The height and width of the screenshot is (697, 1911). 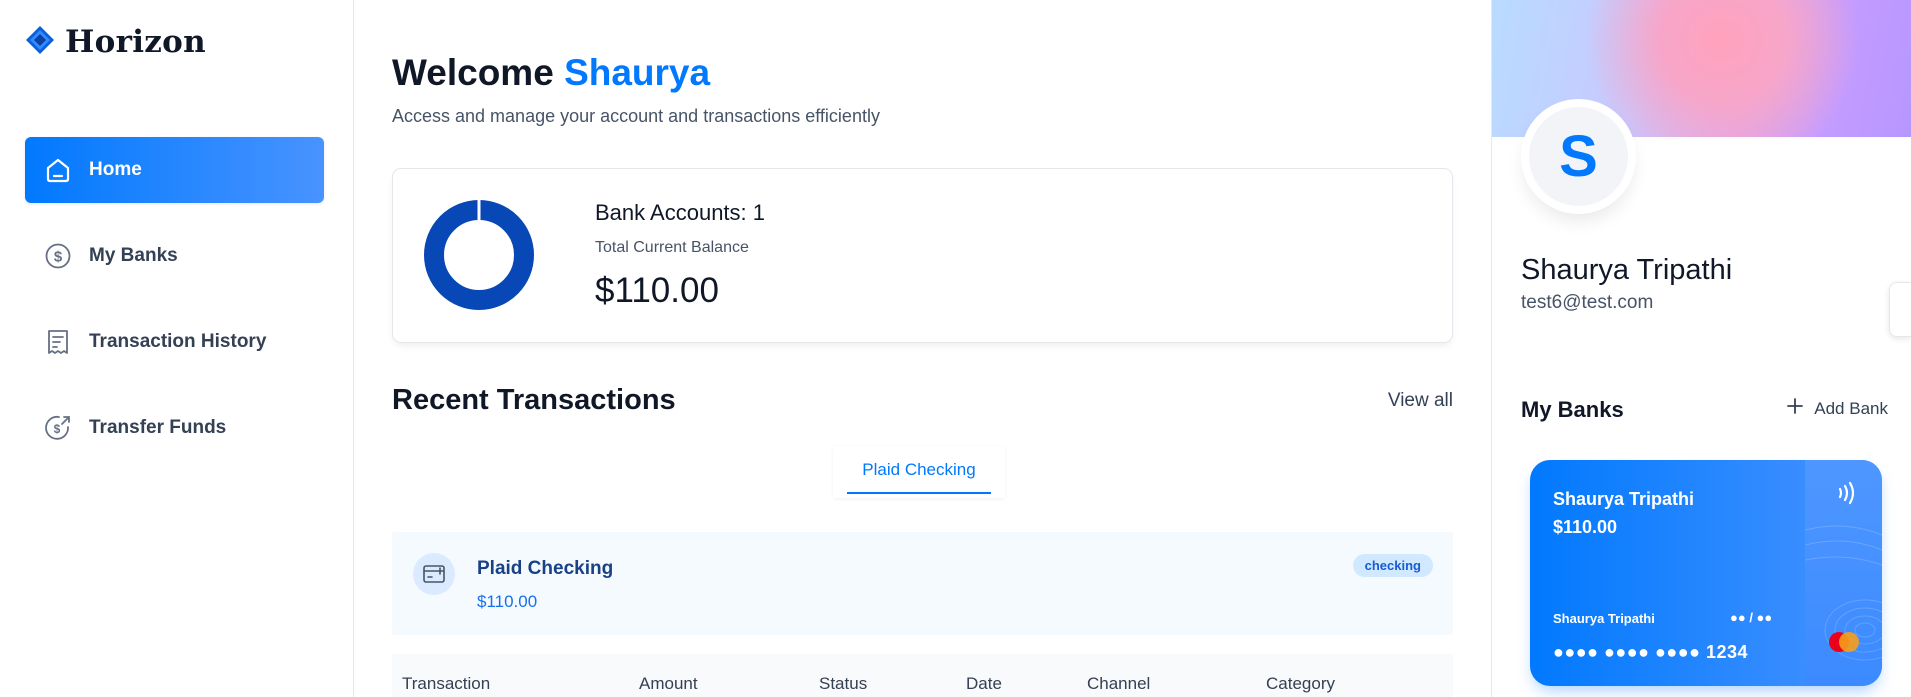 I want to click on column-header-transaction: Transaction, so click(x=446, y=683).